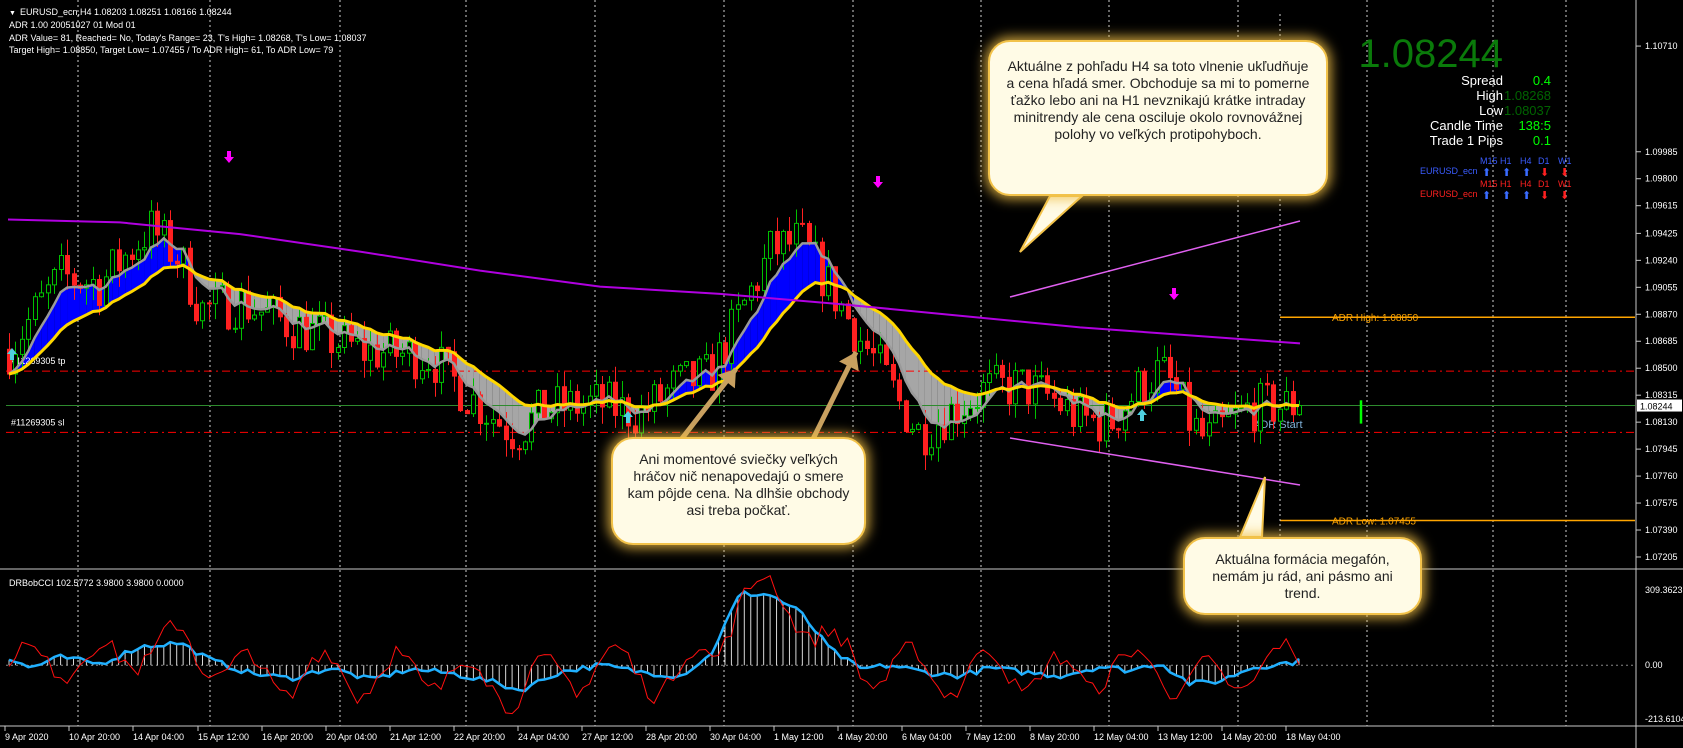 Image resolution: width=1683 pixels, height=748 pixels. Describe the element at coordinates (1541, 140) in the screenshot. I see `info-row-value: 0.1` at that location.